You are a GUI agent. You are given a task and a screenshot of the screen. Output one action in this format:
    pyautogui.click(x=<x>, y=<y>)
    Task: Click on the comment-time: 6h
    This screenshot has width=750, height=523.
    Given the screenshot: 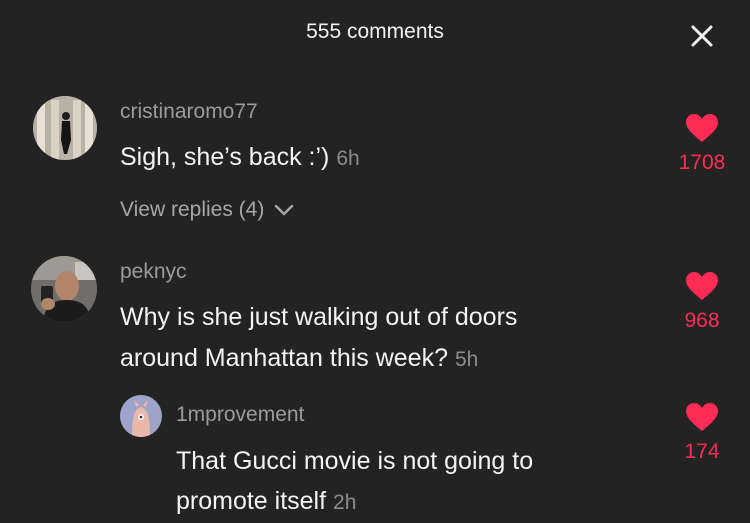 What is the action you would take?
    pyautogui.click(x=348, y=158)
    